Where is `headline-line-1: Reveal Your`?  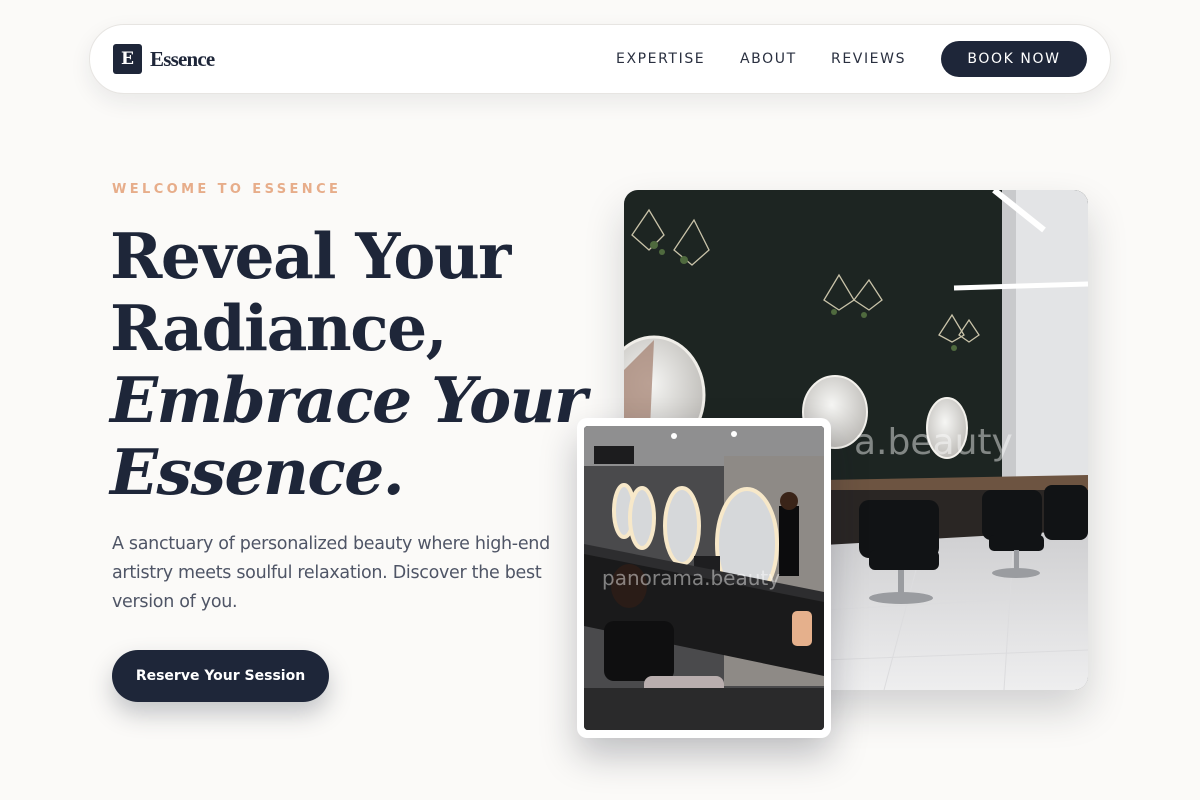 headline-line-1: Reveal Your is located at coordinates (310, 256).